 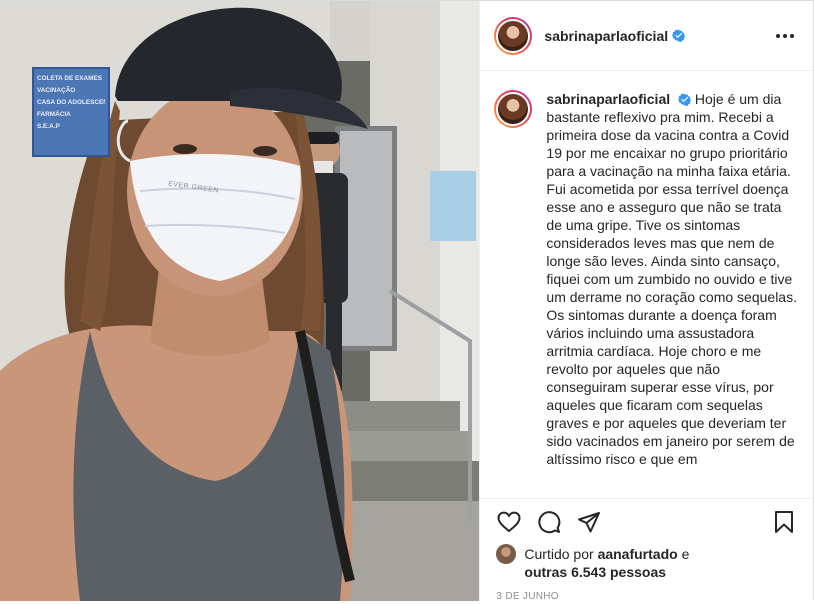 I want to click on comment-icon, so click(x=549, y=522).